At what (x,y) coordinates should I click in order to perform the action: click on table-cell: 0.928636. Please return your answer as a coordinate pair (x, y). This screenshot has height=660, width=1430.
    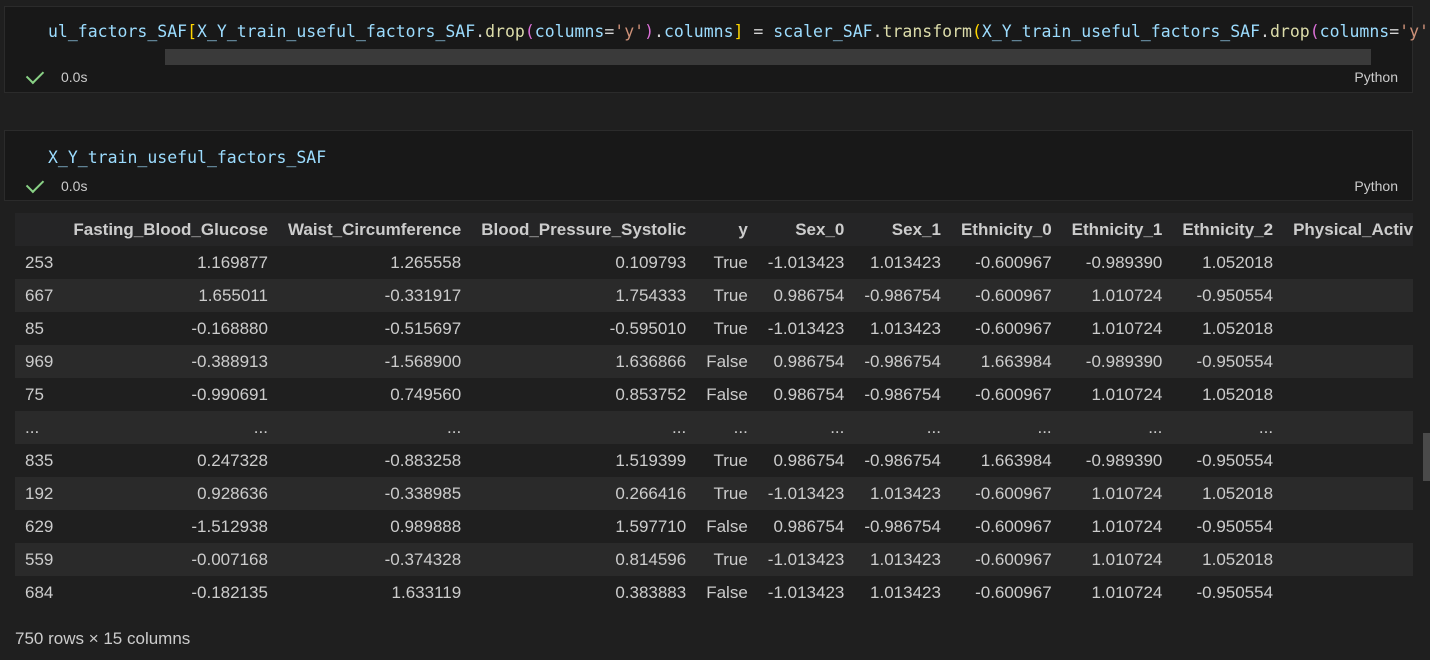
    Looking at the image, I should click on (170, 493).